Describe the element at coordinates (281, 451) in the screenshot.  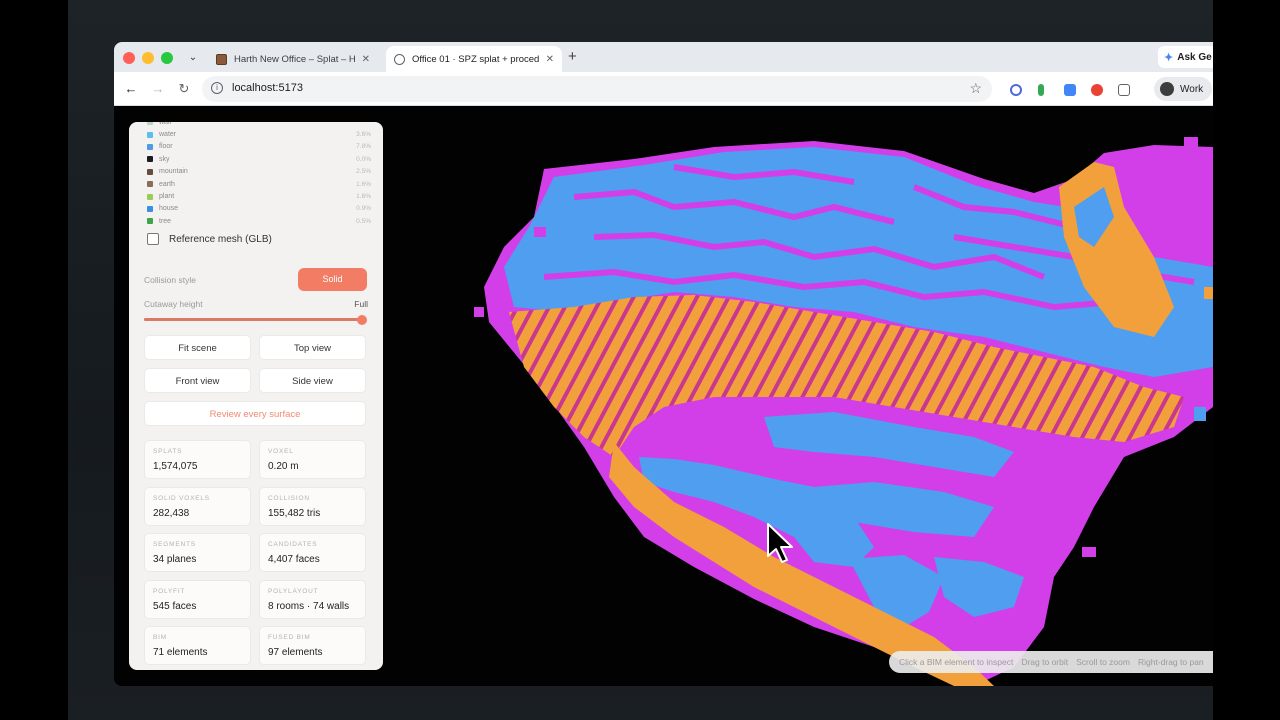
I see `stat-label: VOXEL` at that location.